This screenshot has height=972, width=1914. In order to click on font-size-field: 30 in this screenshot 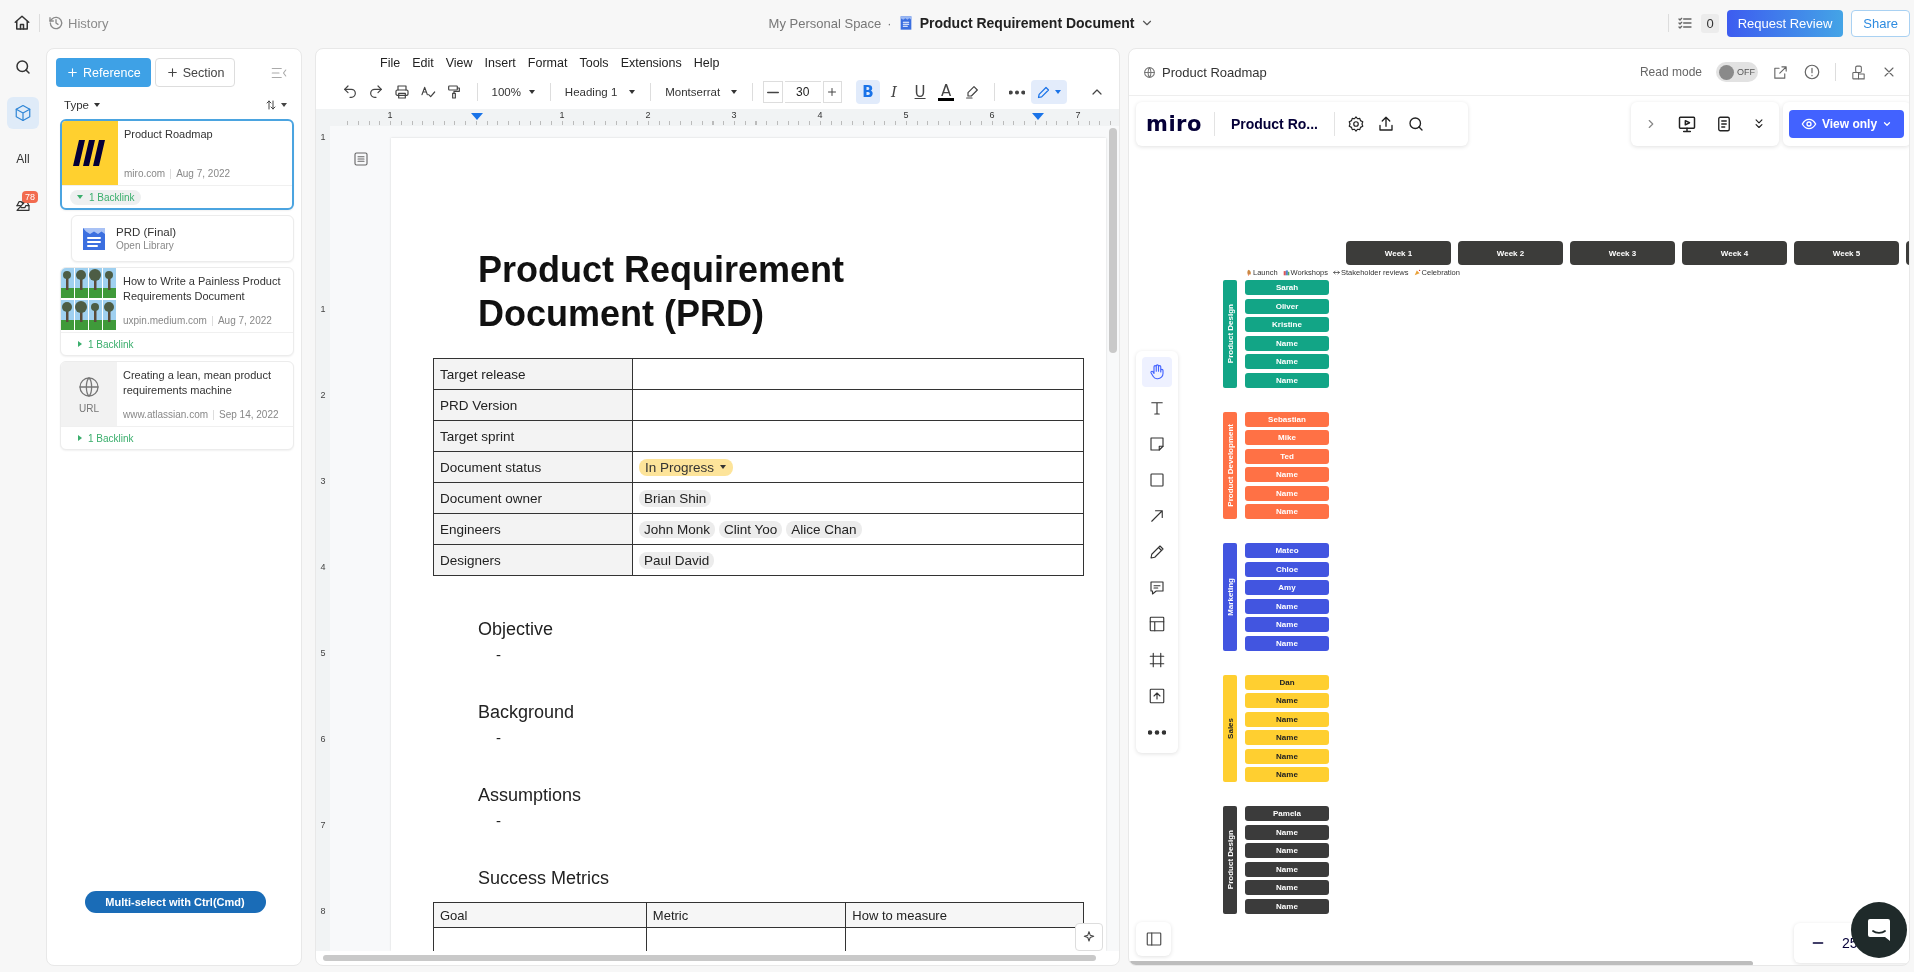, I will do `click(802, 92)`.